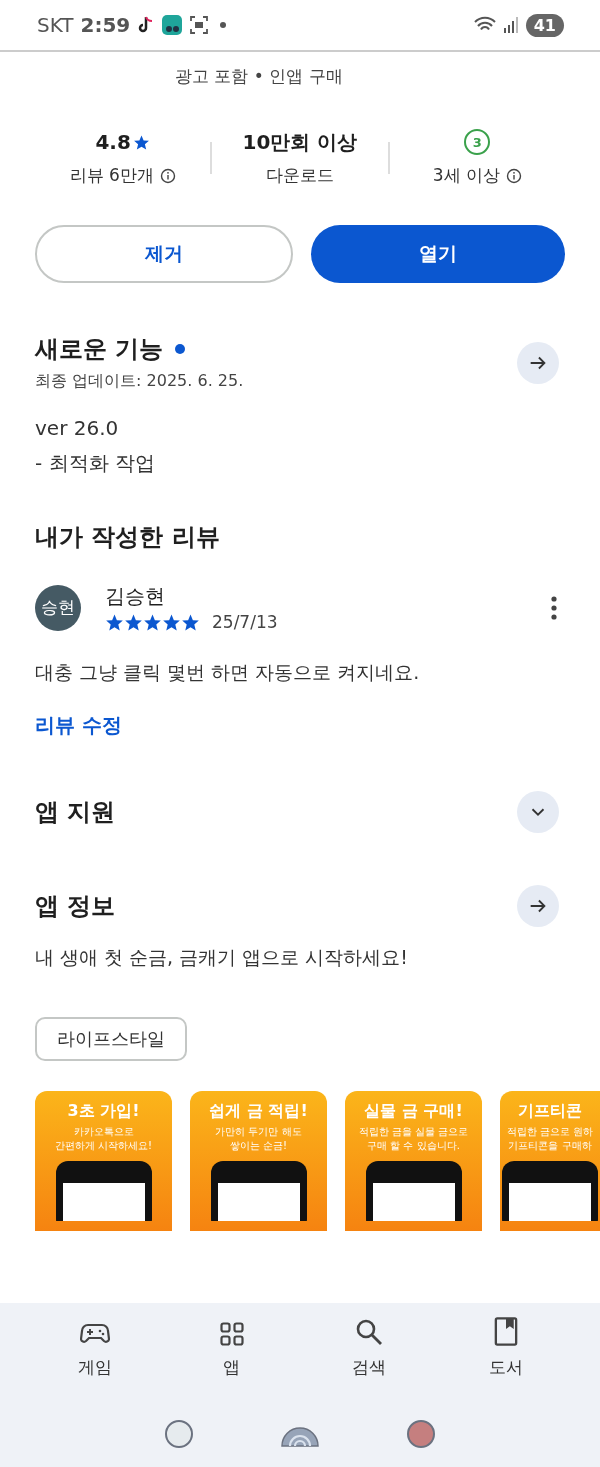  I want to click on category-chip: 라이프스타일, so click(111, 1039).